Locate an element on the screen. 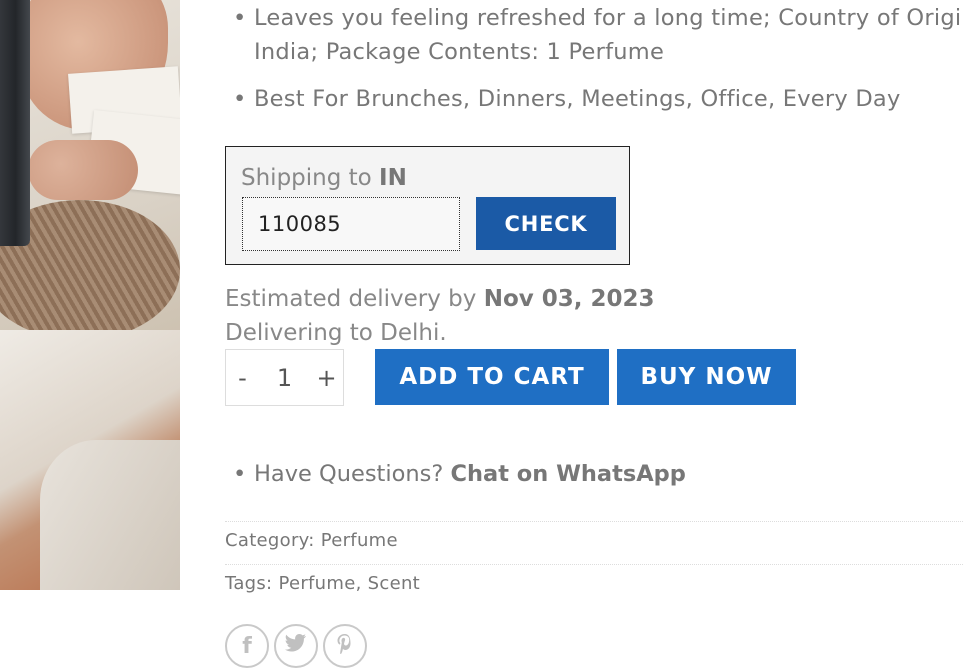  twitter-icon is located at coordinates (296, 646).